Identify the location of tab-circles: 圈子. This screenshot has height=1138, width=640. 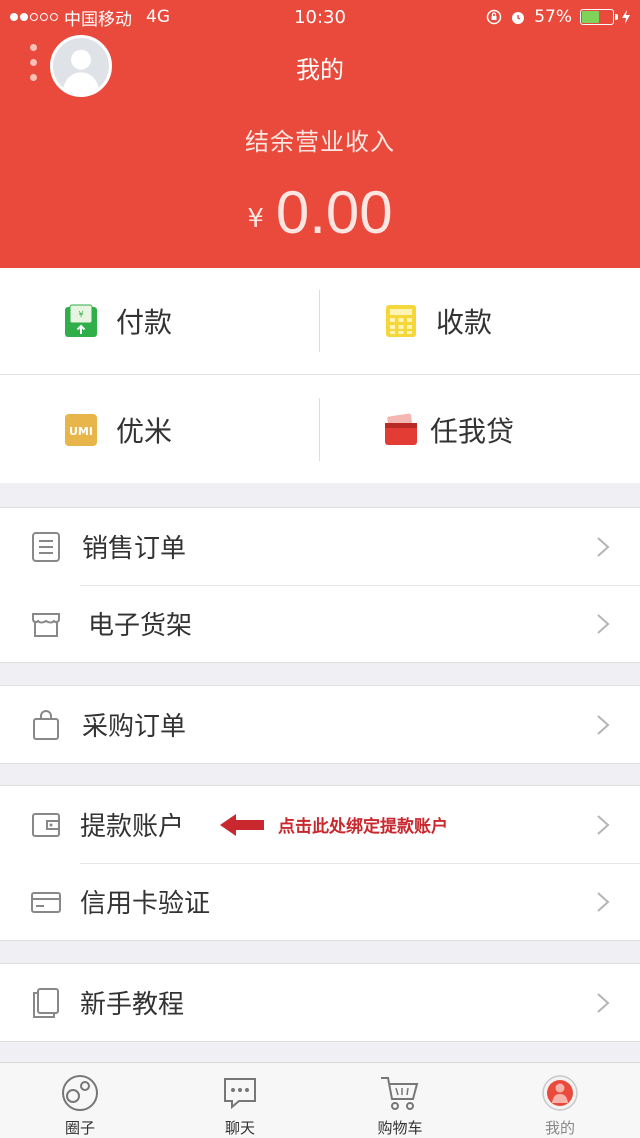
(80, 1100).